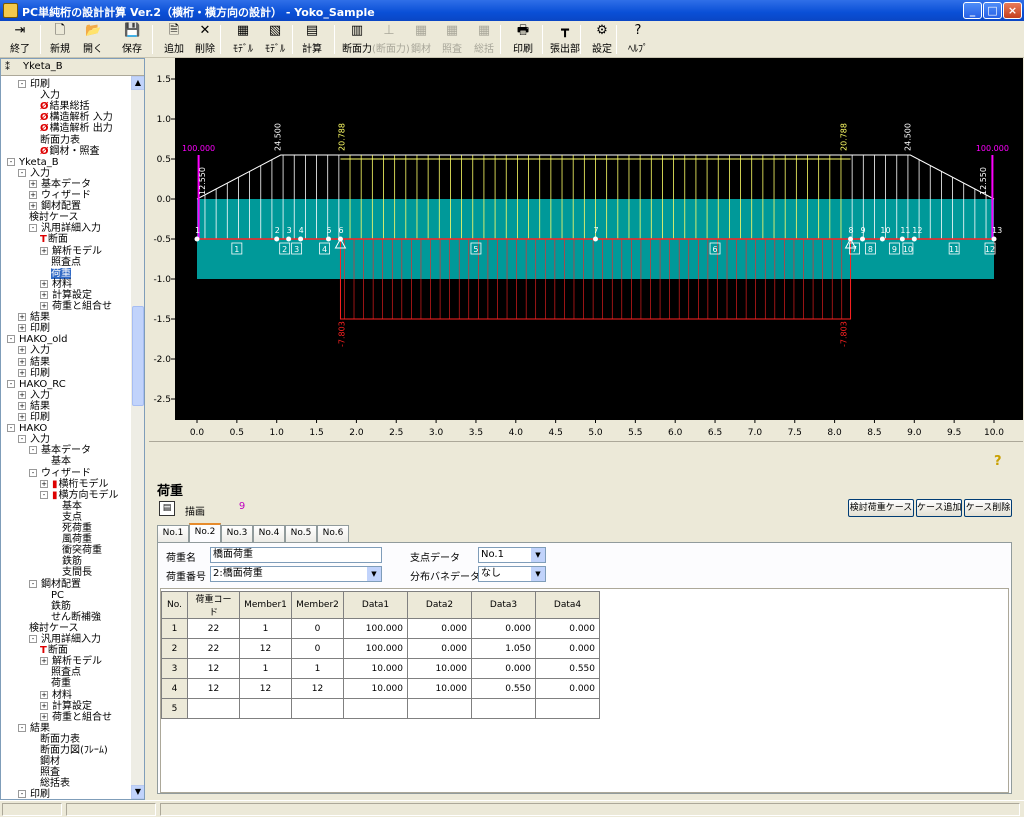 This screenshot has height=817, width=1024. What do you see at coordinates (34, 794) in the screenshot?
I see `tree-item: - 印刷` at bounding box center [34, 794].